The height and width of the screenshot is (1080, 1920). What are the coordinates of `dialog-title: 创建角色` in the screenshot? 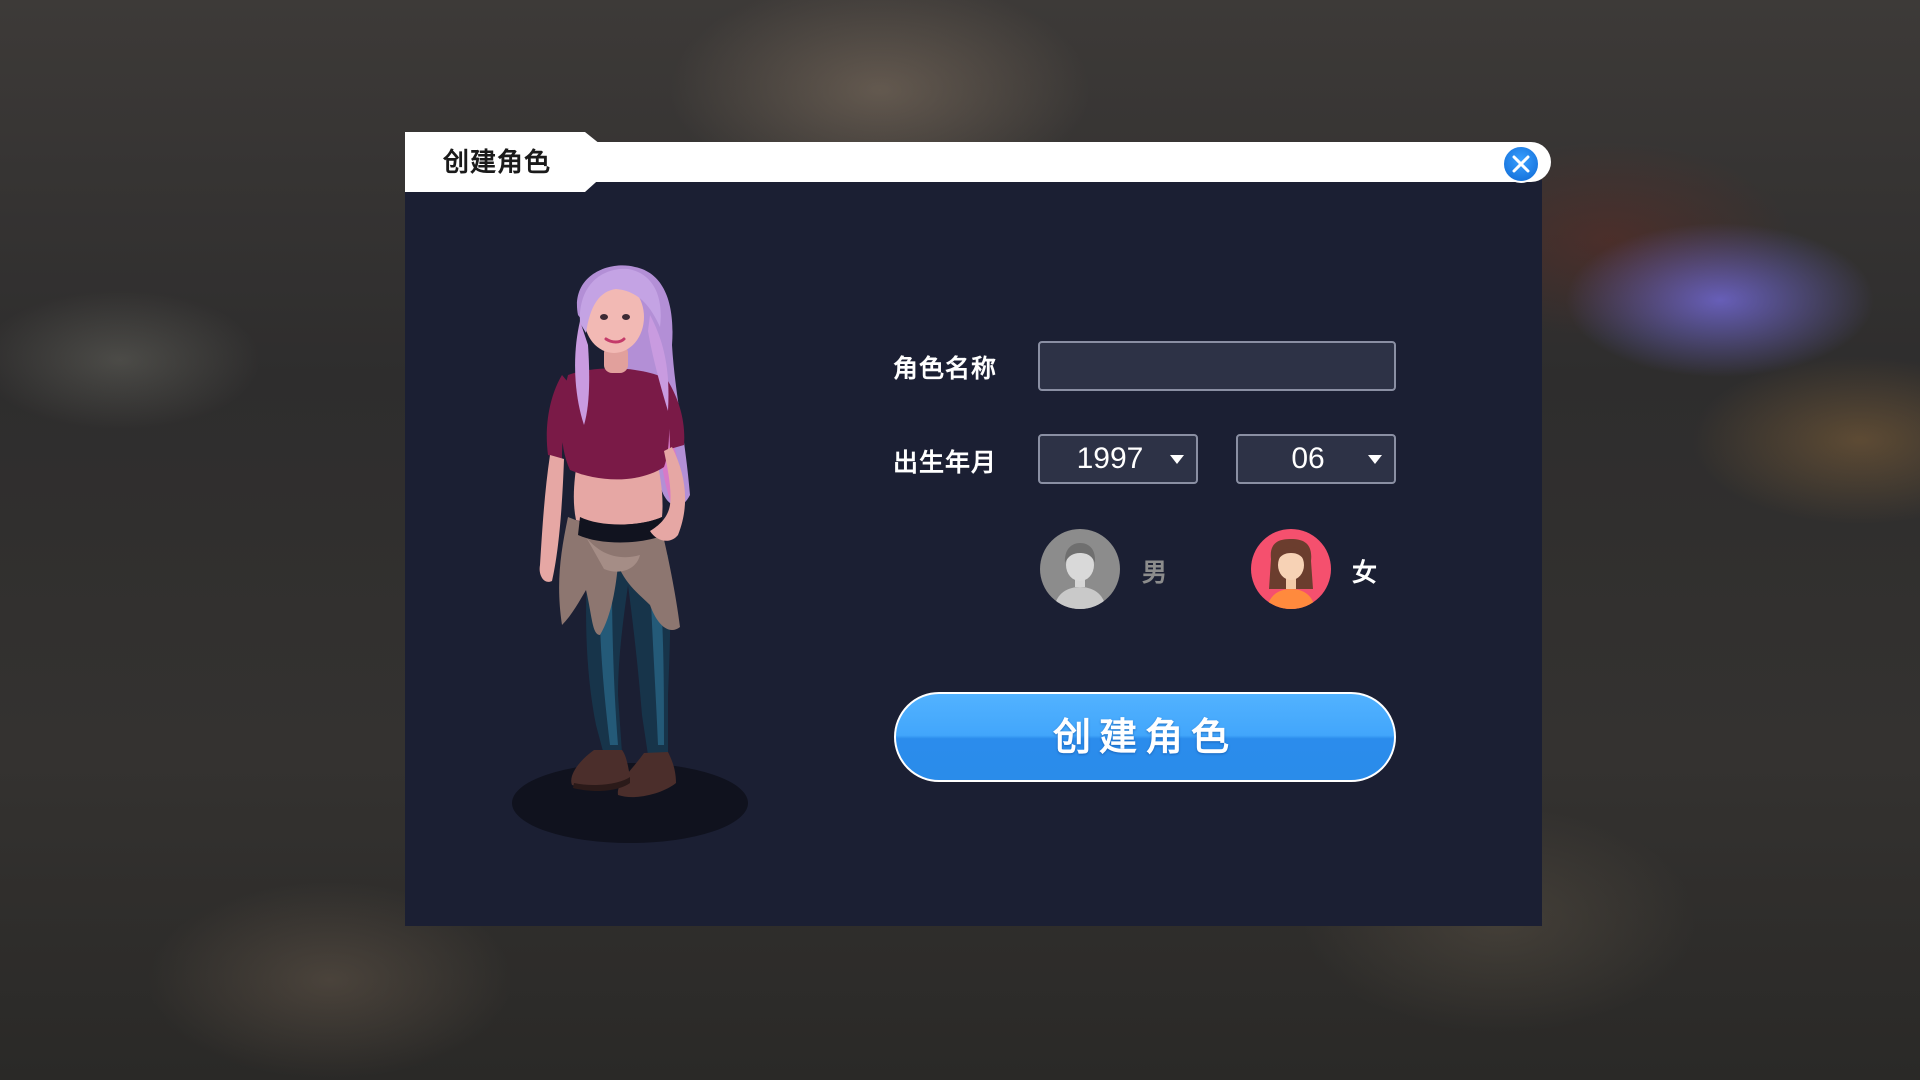 It's located at (497, 163).